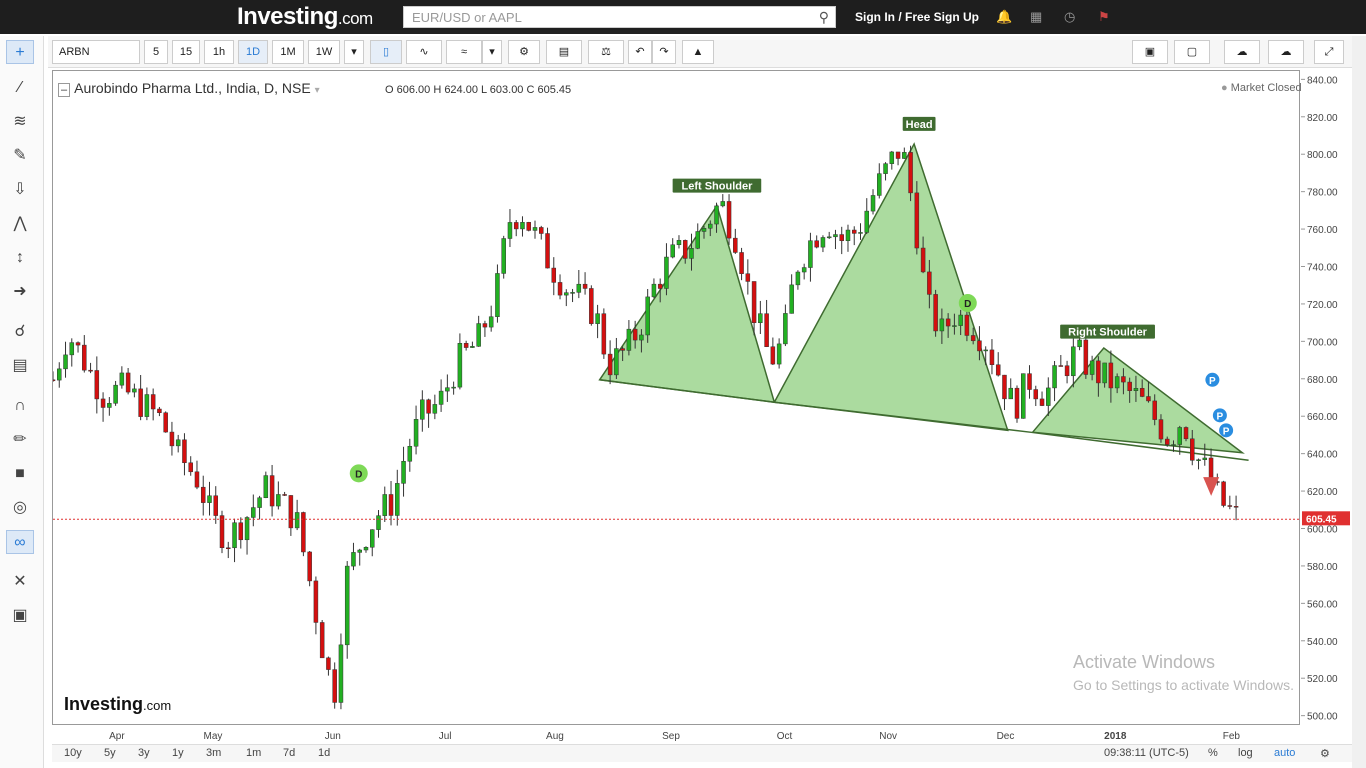 The width and height of the screenshot is (1366, 768). What do you see at coordinates (324, 753) in the screenshot?
I see `range-1d: 1d` at bounding box center [324, 753].